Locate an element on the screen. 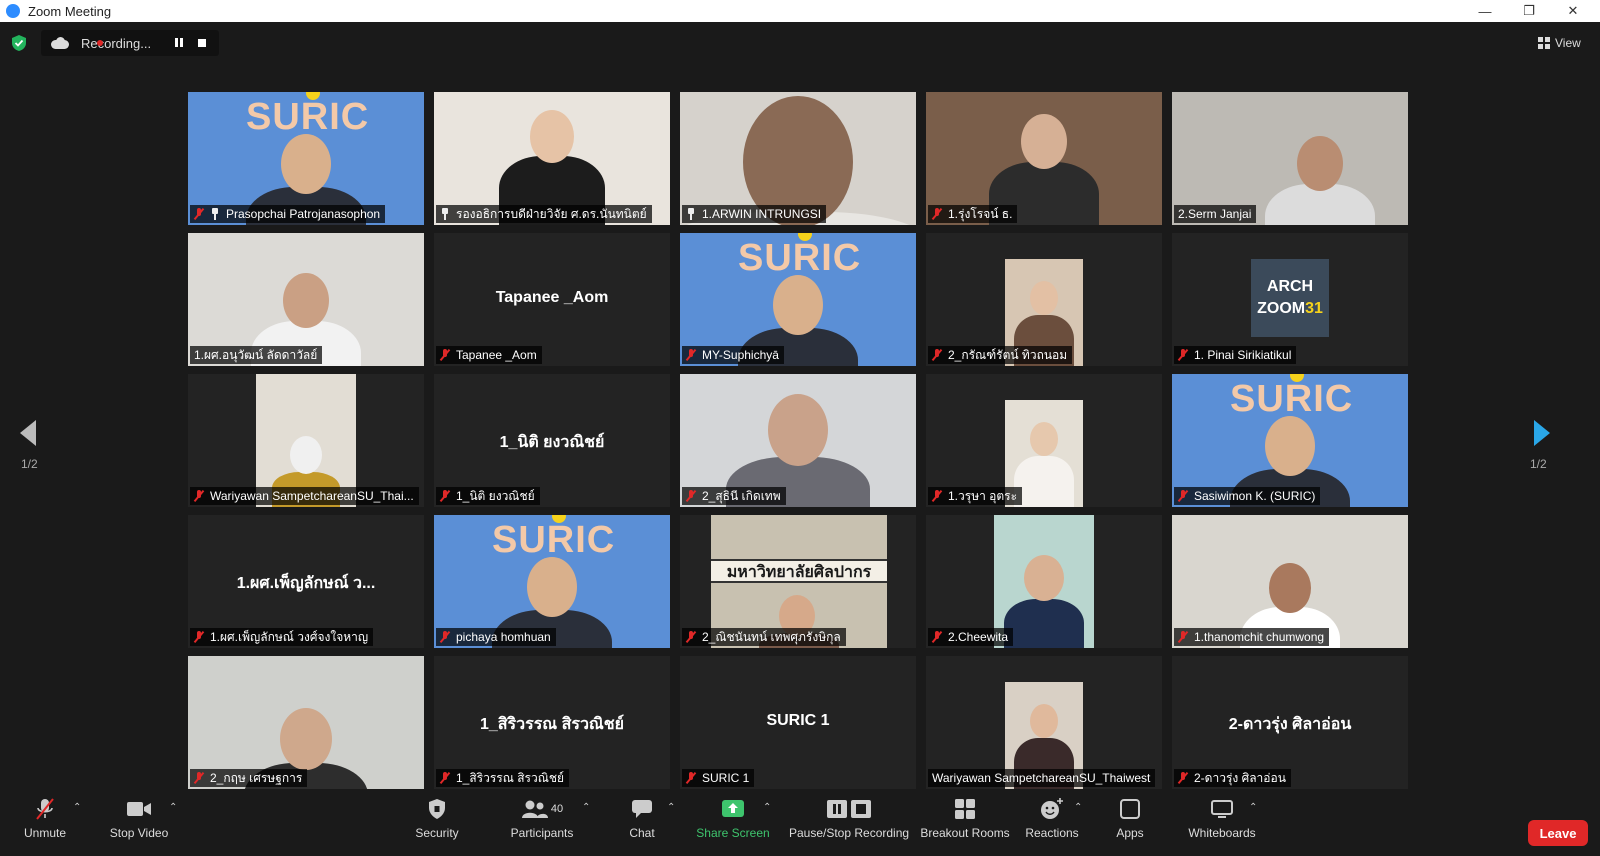 This screenshot has width=1600, height=856. participant-name-label: Prasopchai Patrojanasophon is located at coordinates (288, 214).